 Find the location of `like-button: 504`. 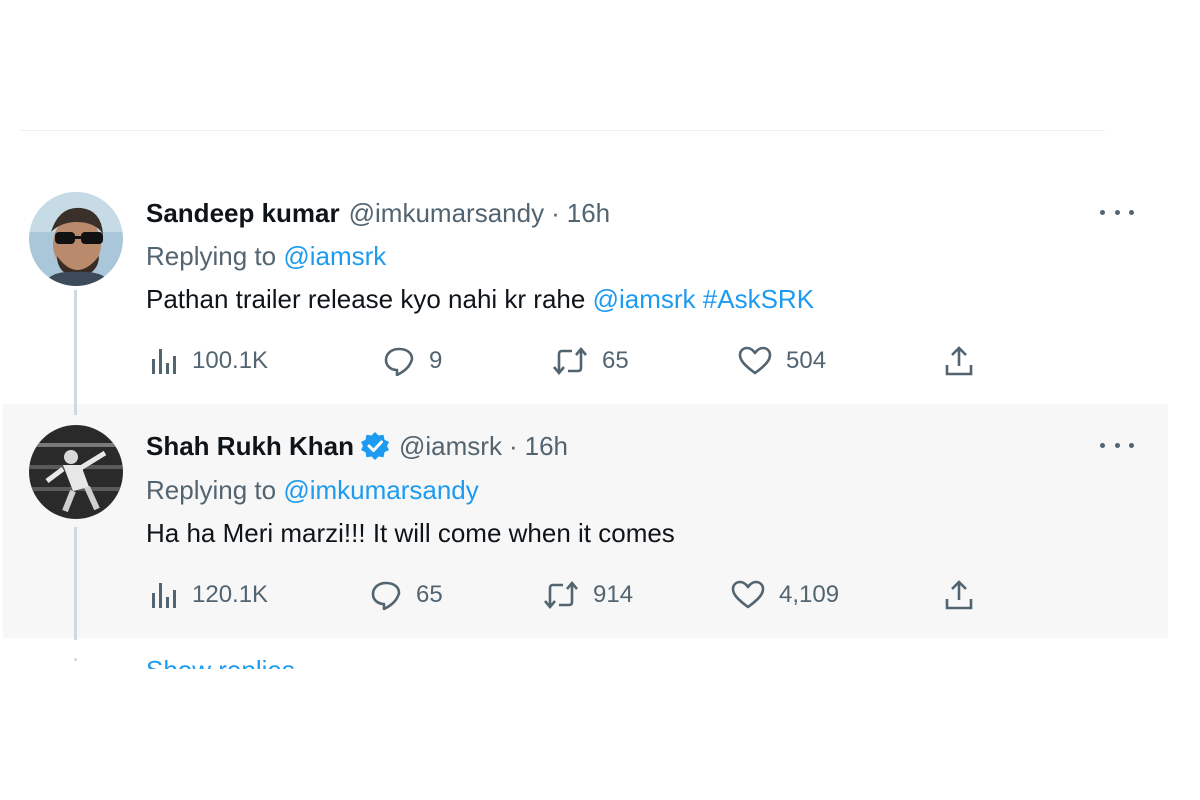

like-button: 504 is located at coordinates (782, 361).